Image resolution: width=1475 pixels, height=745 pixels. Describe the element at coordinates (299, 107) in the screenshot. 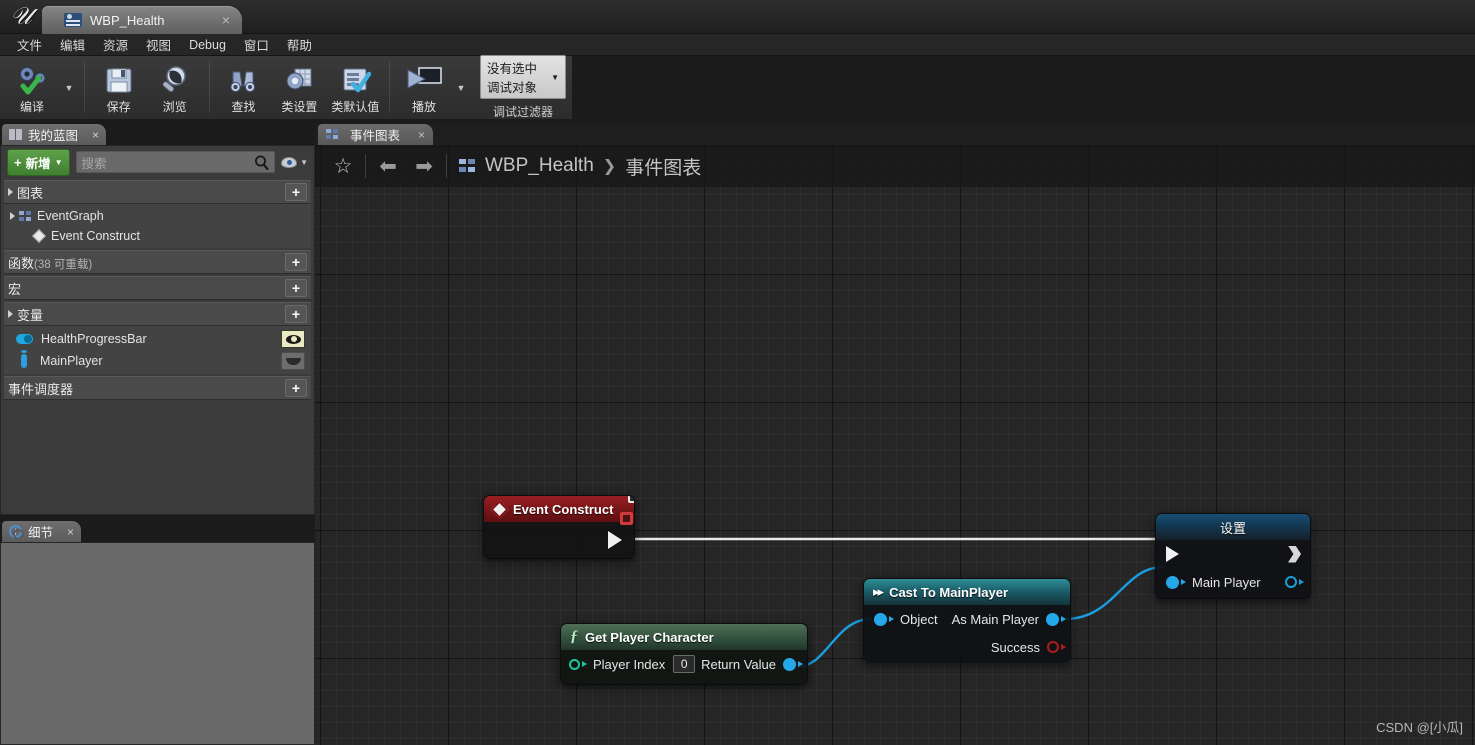

I see `class-settings-label: 类设置` at that location.